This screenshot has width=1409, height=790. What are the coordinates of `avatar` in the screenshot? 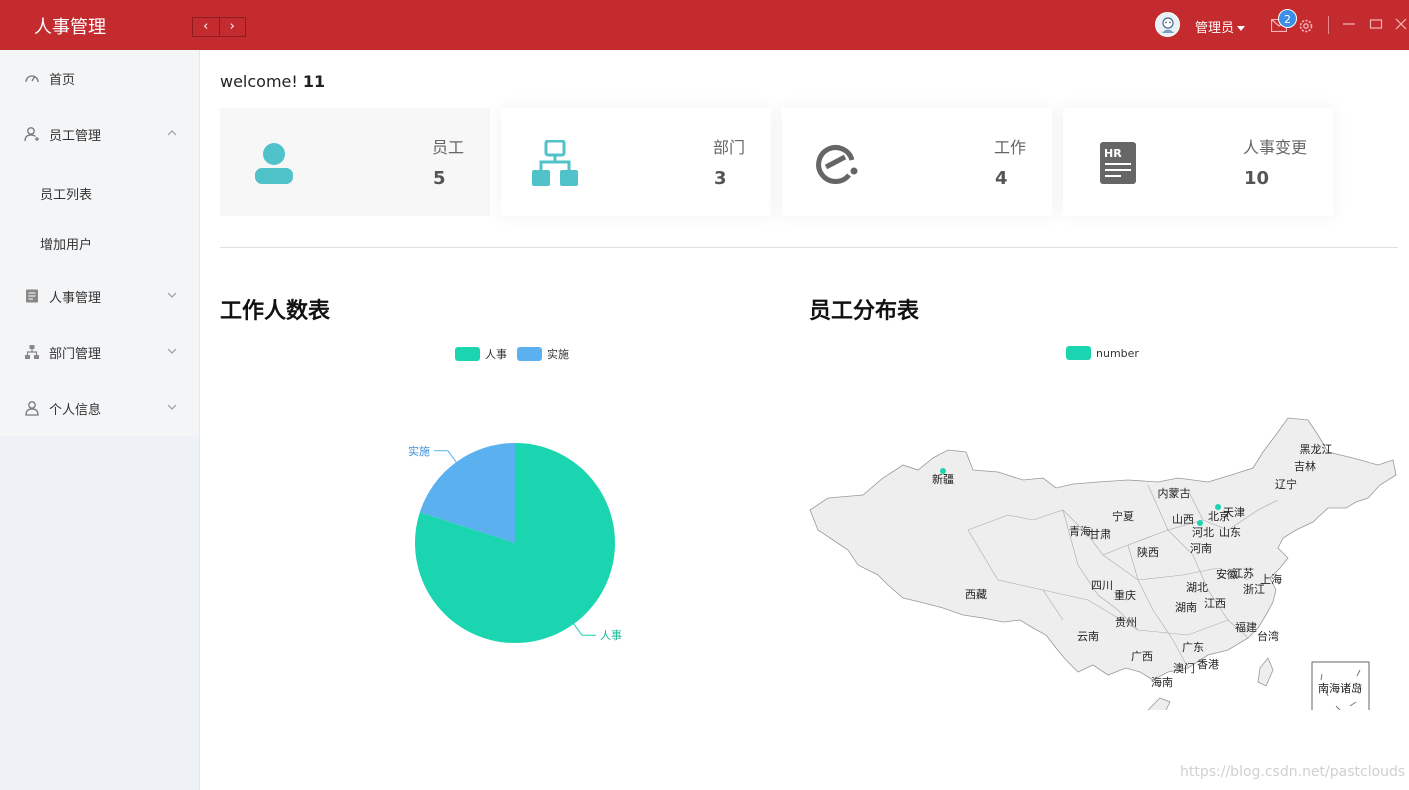 It's located at (1167, 24).